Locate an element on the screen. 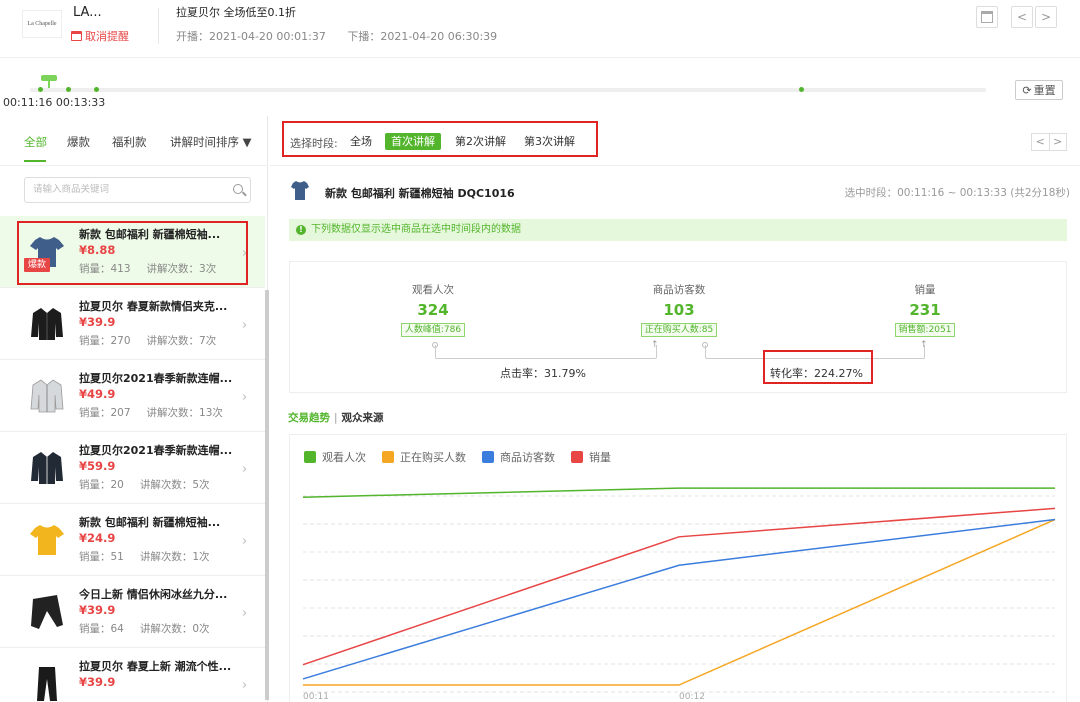 The image size is (1080, 702). header-divider is located at coordinates (158, 26).